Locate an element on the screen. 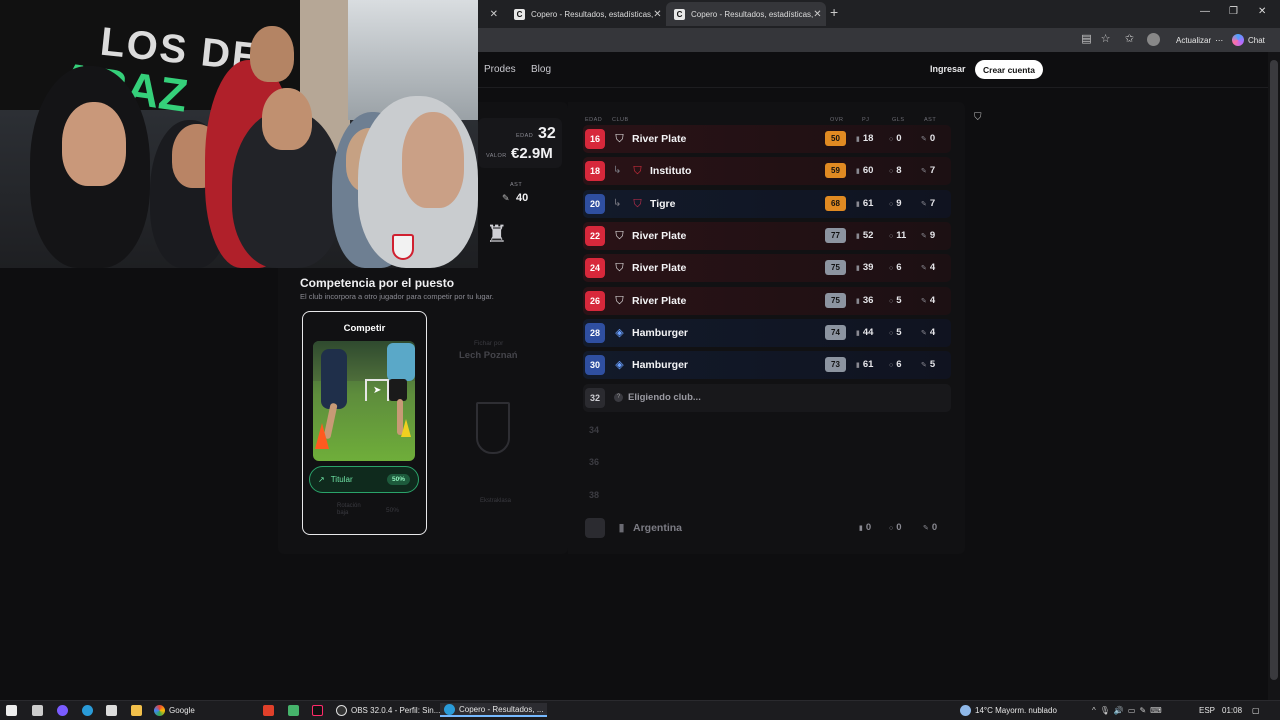 The width and height of the screenshot is (1280, 720). favorite-star-icon: ☆ is located at coordinates (1105, 39).